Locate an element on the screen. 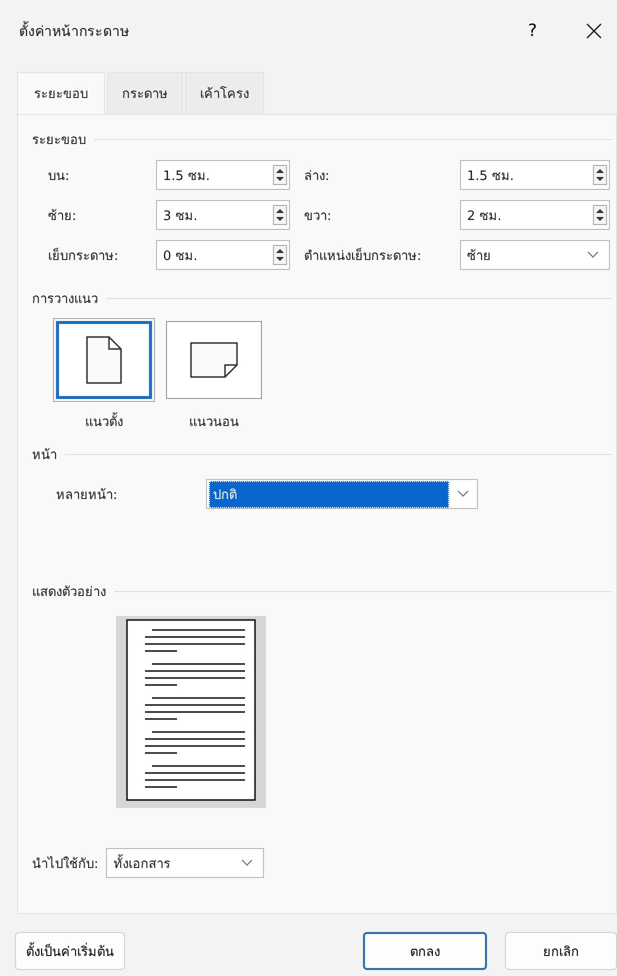 This screenshot has width=617, height=976. window-title: ตั้งค่าหน้ากระดาษ is located at coordinates (271, 31).